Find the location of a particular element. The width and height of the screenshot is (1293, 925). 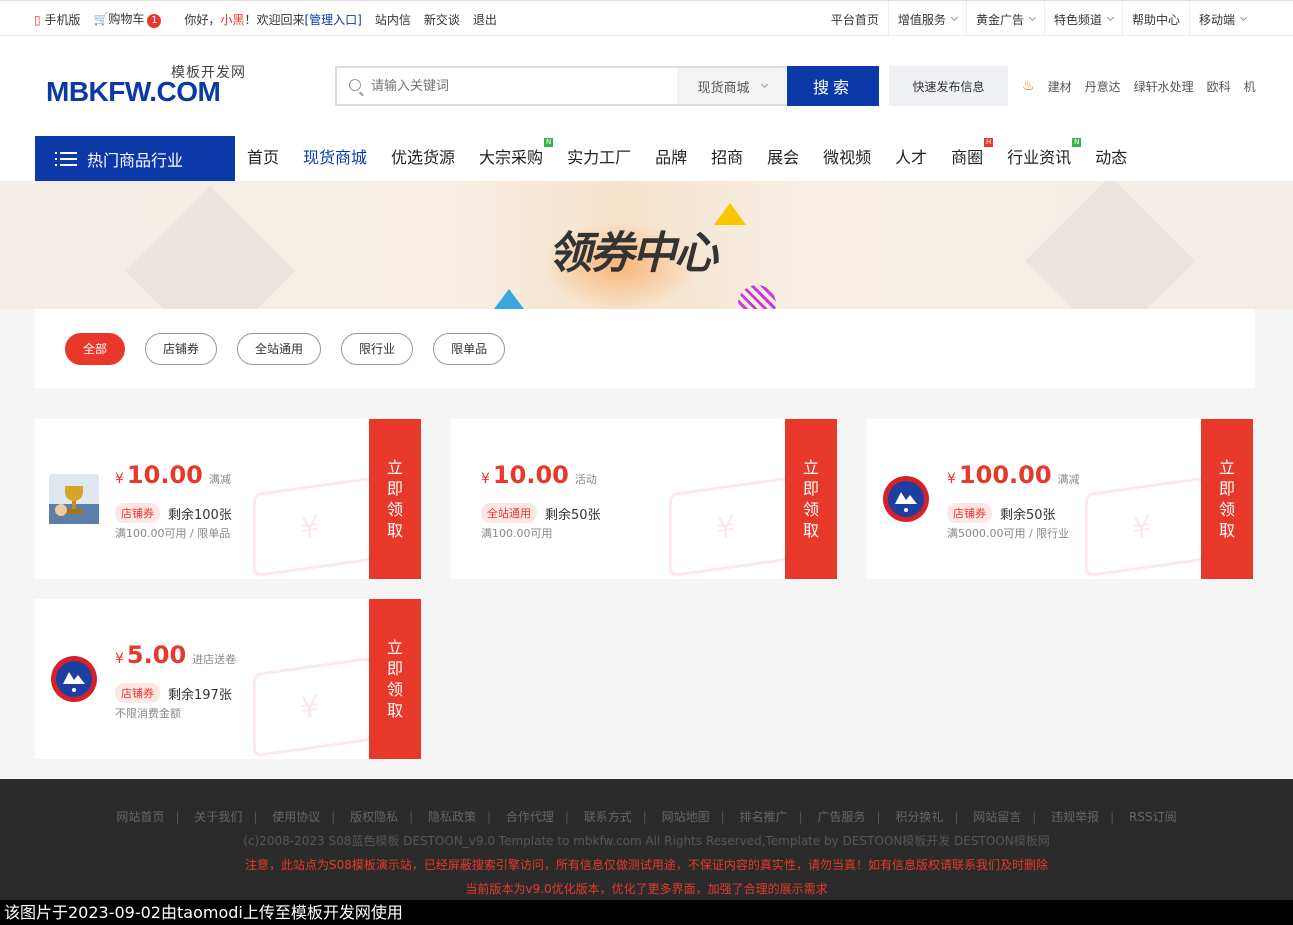

footer-link: 积分换礼 is located at coordinates (919, 817).